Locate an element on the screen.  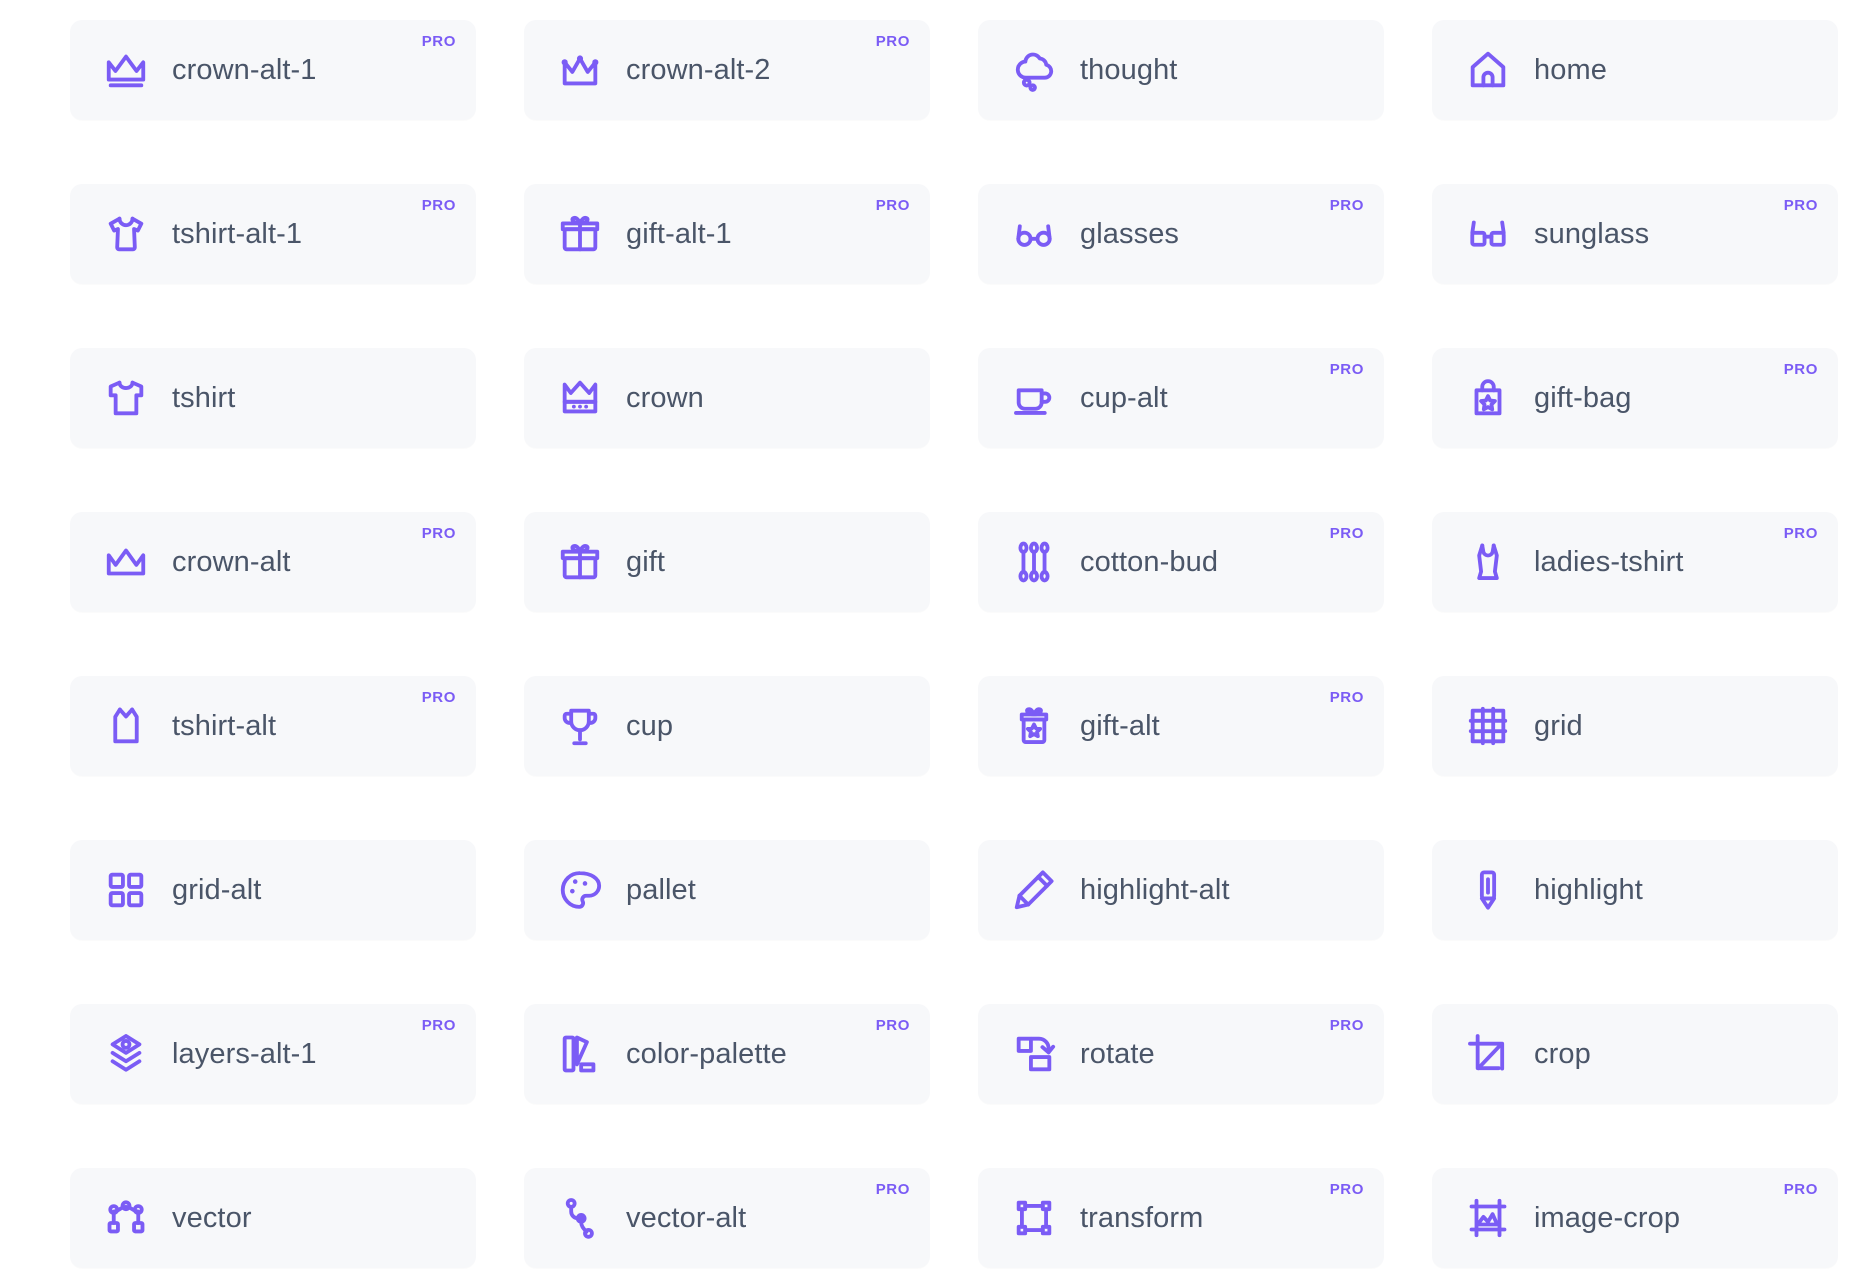
transform-icon is located at coordinates (1034, 1218).